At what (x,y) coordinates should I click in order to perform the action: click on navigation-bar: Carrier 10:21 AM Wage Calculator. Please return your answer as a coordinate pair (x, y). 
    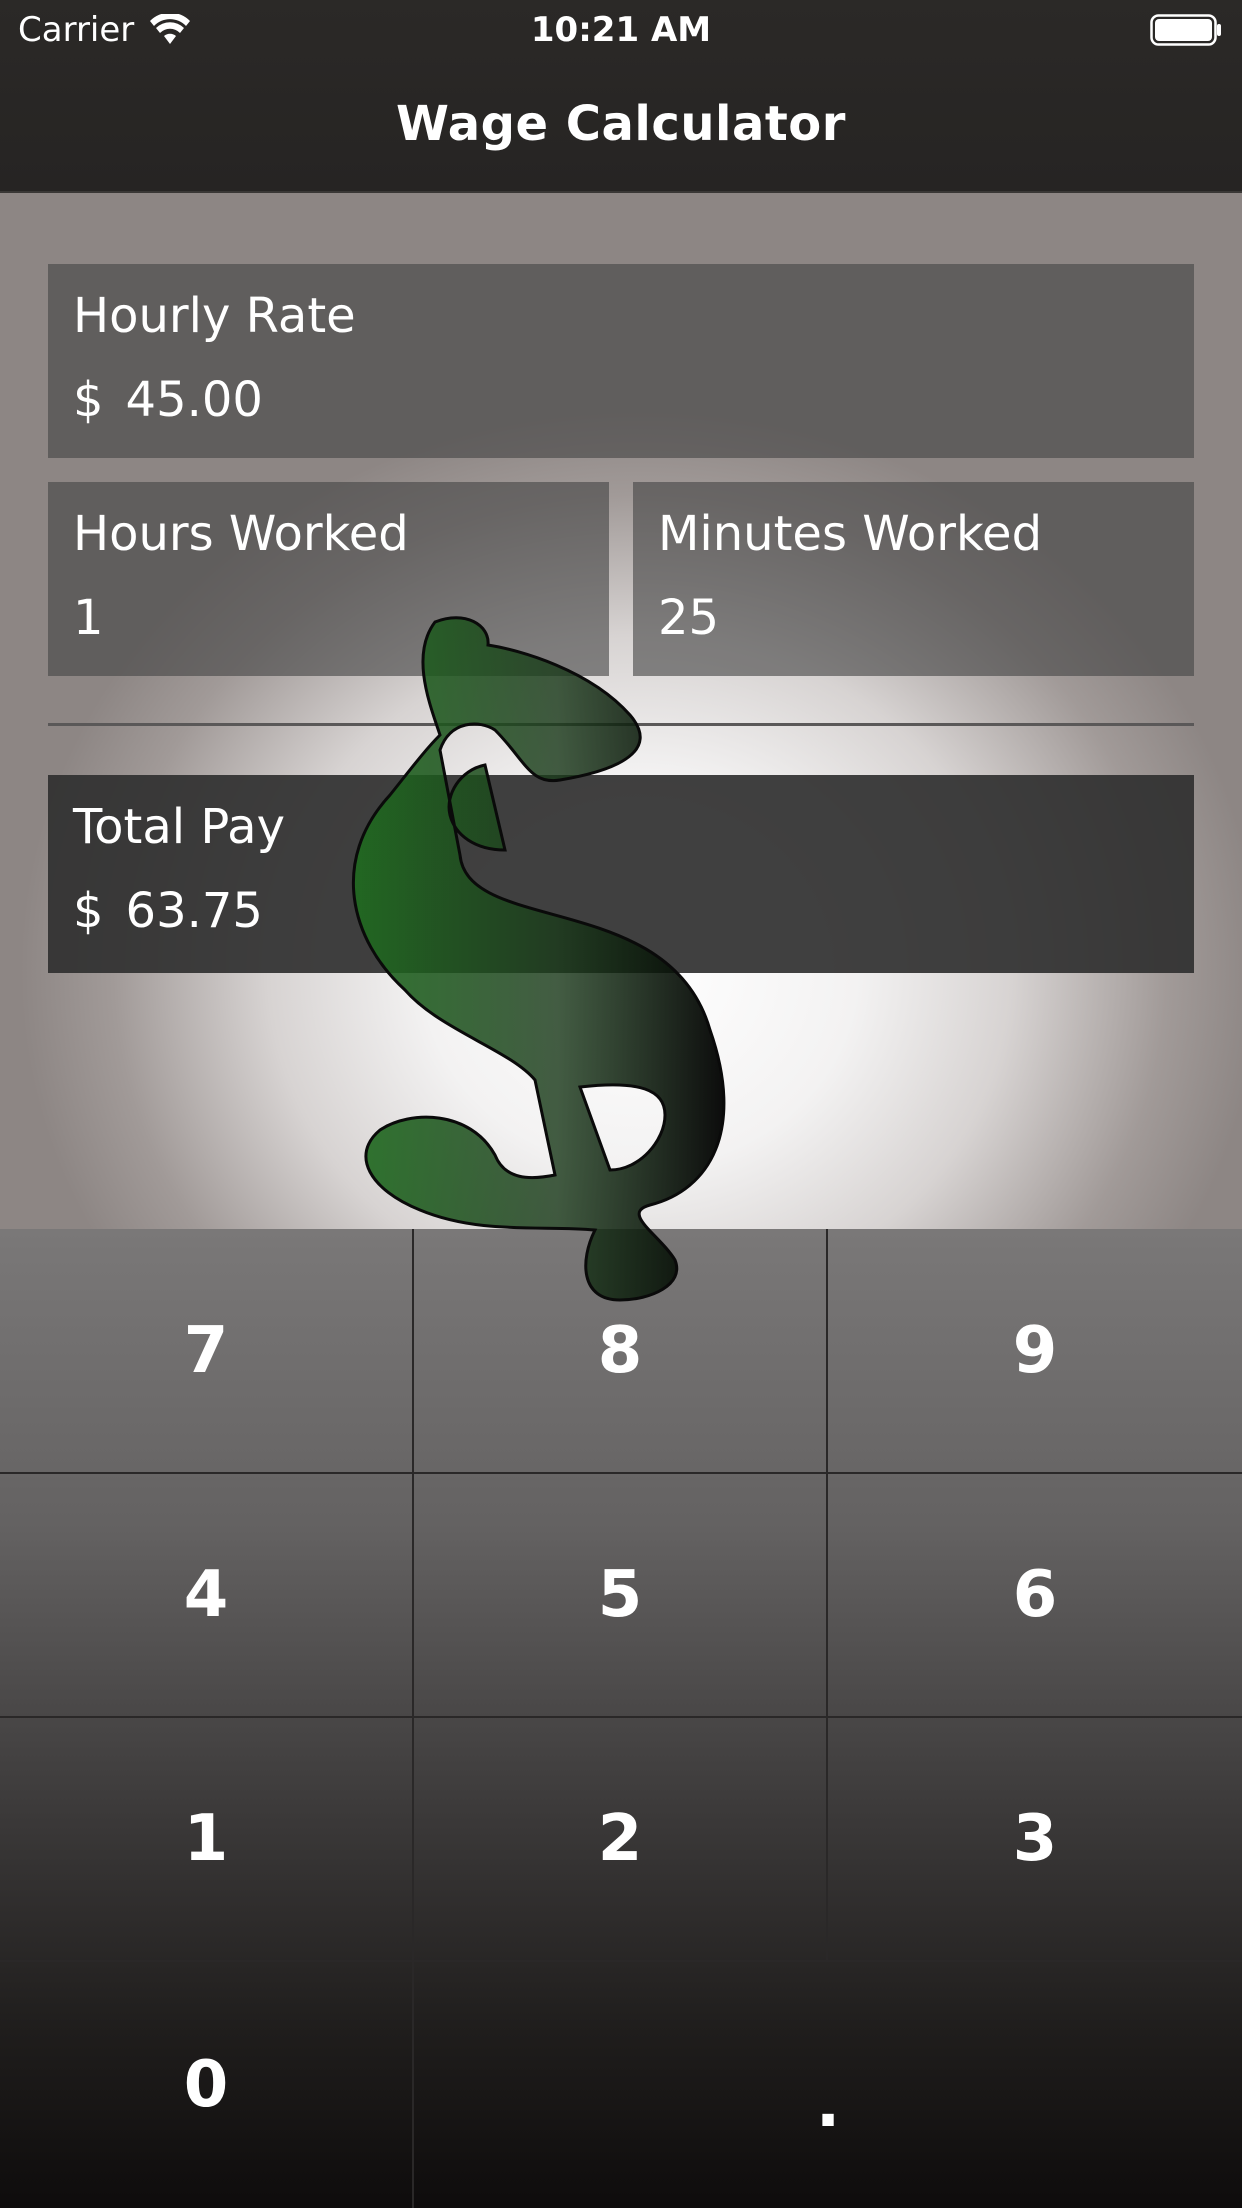
    Looking at the image, I should click on (621, 96).